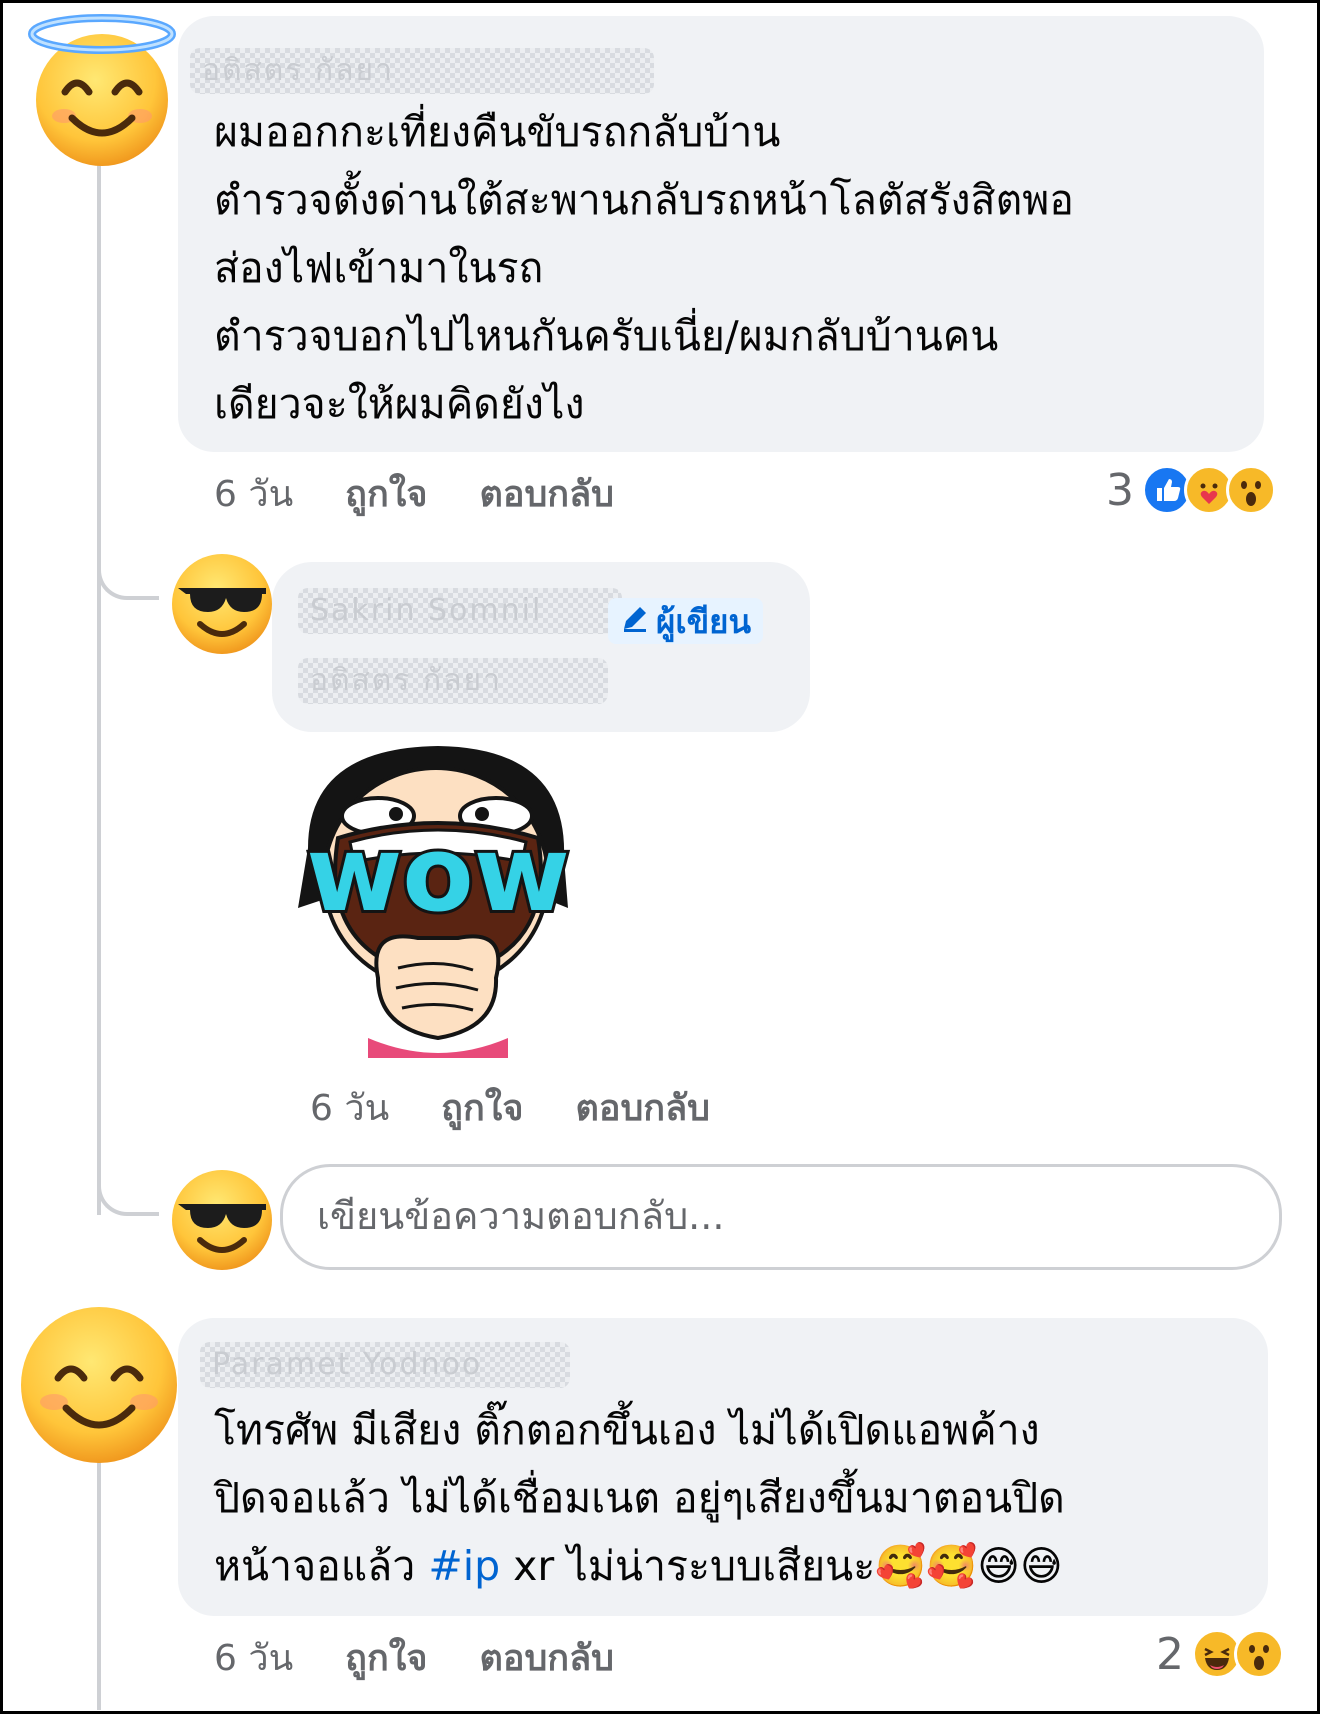 This screenshot has width=1320, height=1714. I want to click on wow-sticker: wow, so click(438, 898).